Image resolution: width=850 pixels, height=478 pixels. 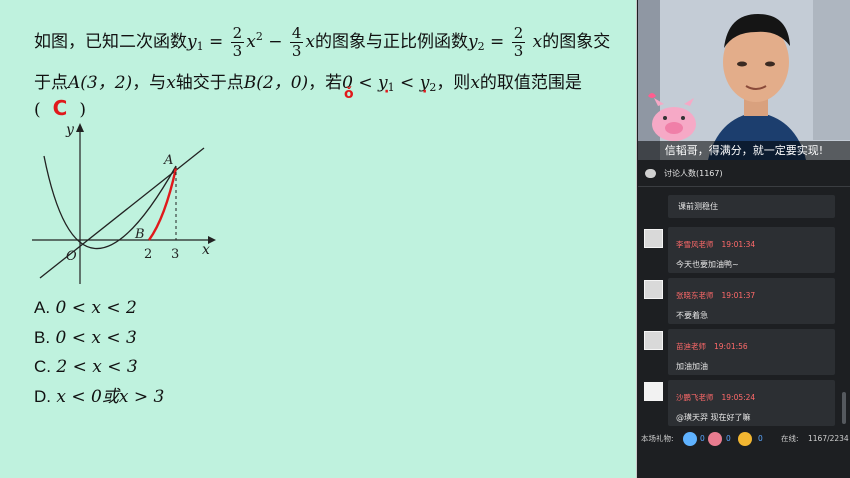 What do you see at coordinates (738, 397) in the screenshot?
I see `message-time: 19:05:24` at bounding box center [738, 397].